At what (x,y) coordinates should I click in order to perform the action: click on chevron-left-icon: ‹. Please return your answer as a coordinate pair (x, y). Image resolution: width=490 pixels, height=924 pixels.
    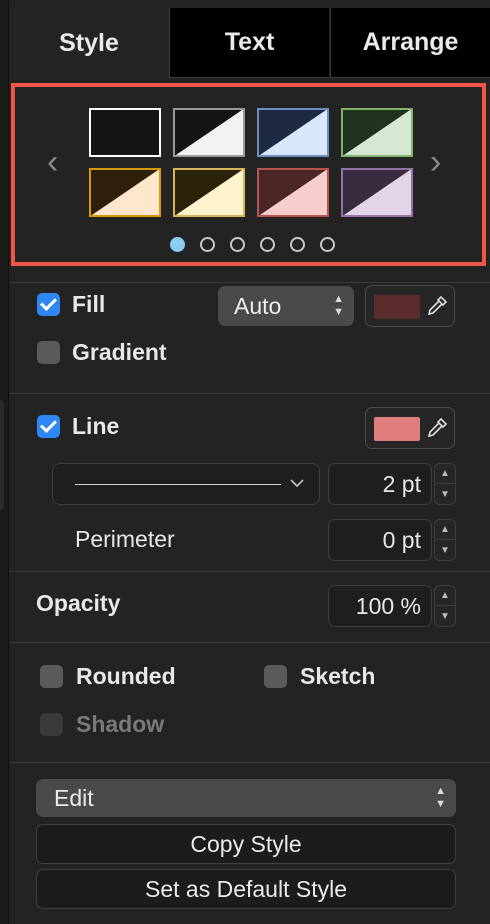
    Looking at the image, I should click on (52, 162).